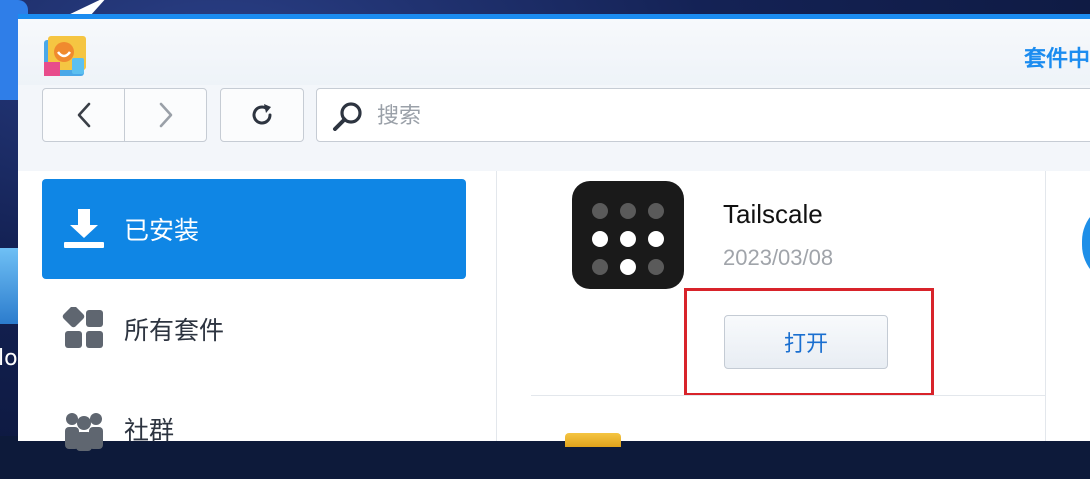 This screenshot has width=1090, height=479. I want to click on window-title: 套件中, so click(1056, 59).